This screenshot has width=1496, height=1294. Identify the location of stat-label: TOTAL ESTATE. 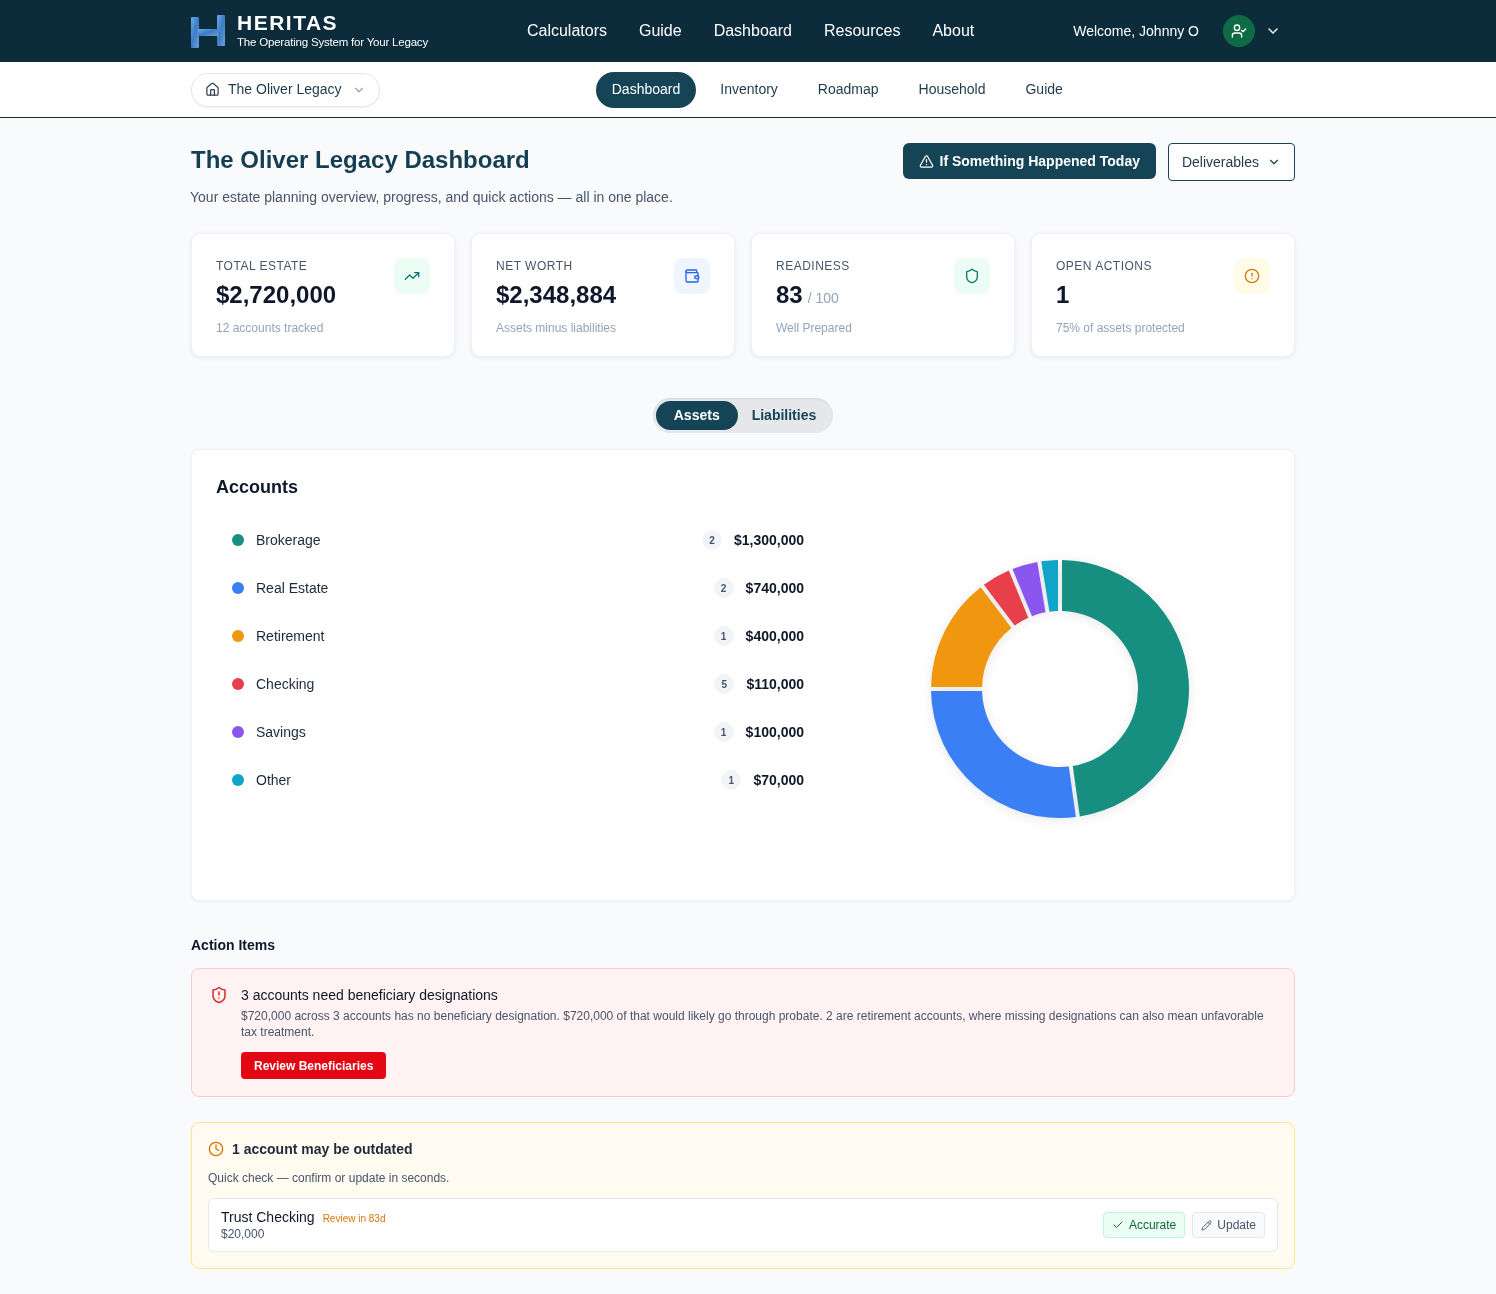
(262, 266).